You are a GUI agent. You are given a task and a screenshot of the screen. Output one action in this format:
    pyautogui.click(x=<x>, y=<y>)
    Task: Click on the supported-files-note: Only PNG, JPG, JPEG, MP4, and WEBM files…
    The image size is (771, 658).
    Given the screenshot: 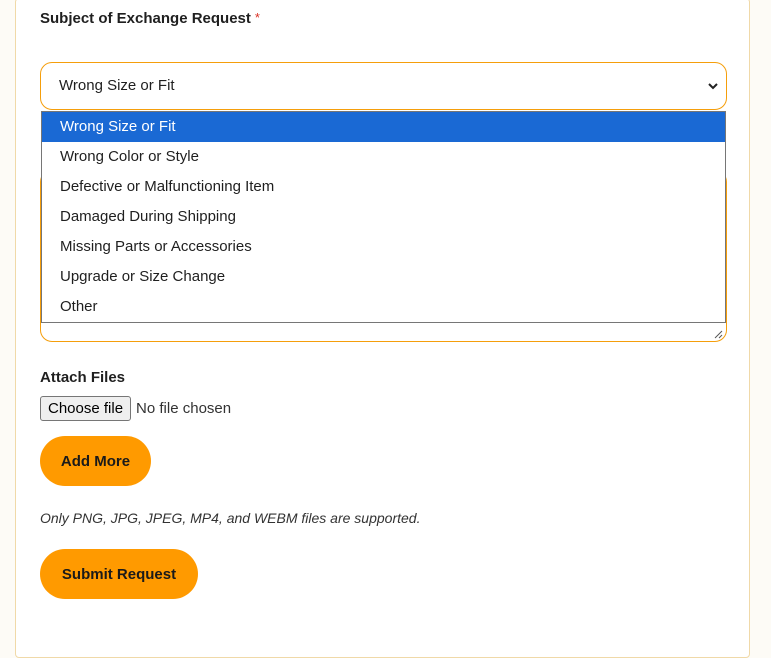 What is the action you would take?
    pyautogui.click(x=230, y=518)
    